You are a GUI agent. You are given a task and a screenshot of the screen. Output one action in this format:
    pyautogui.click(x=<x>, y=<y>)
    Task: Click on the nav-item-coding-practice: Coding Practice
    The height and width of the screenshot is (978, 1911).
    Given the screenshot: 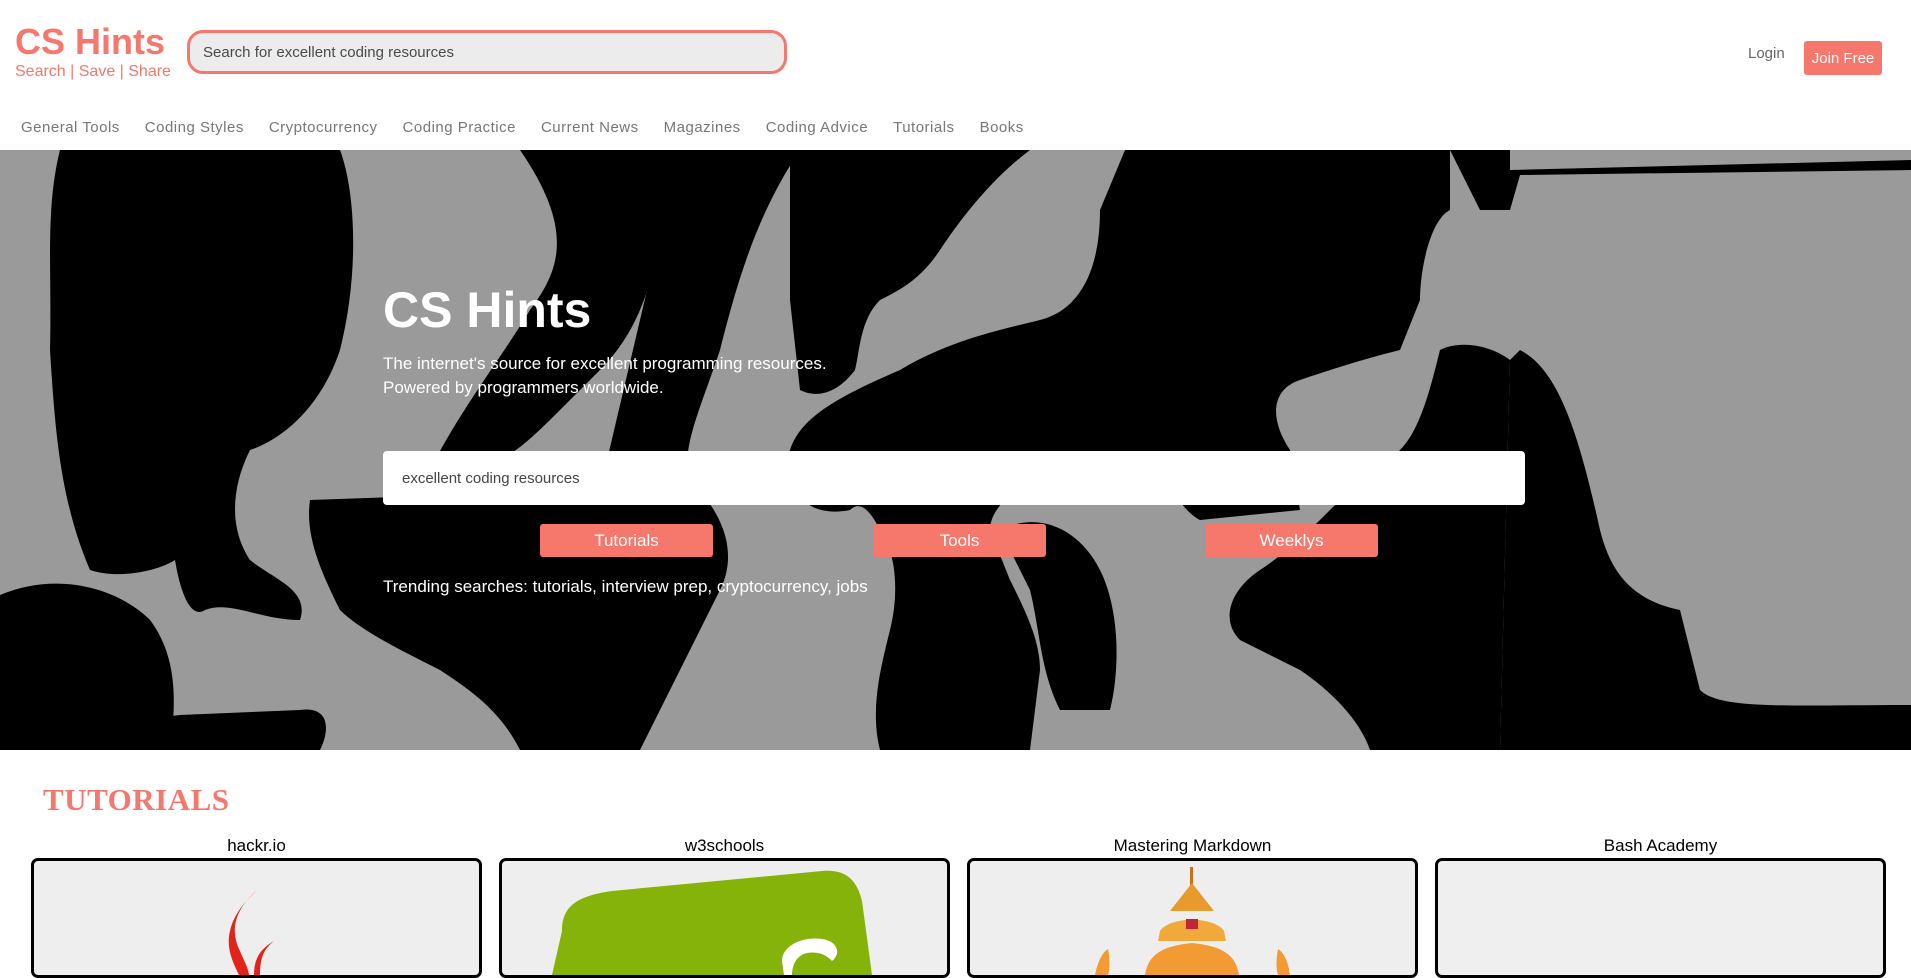 What is the action you would take?
    pyautogui.click(x=459, y=128)
    